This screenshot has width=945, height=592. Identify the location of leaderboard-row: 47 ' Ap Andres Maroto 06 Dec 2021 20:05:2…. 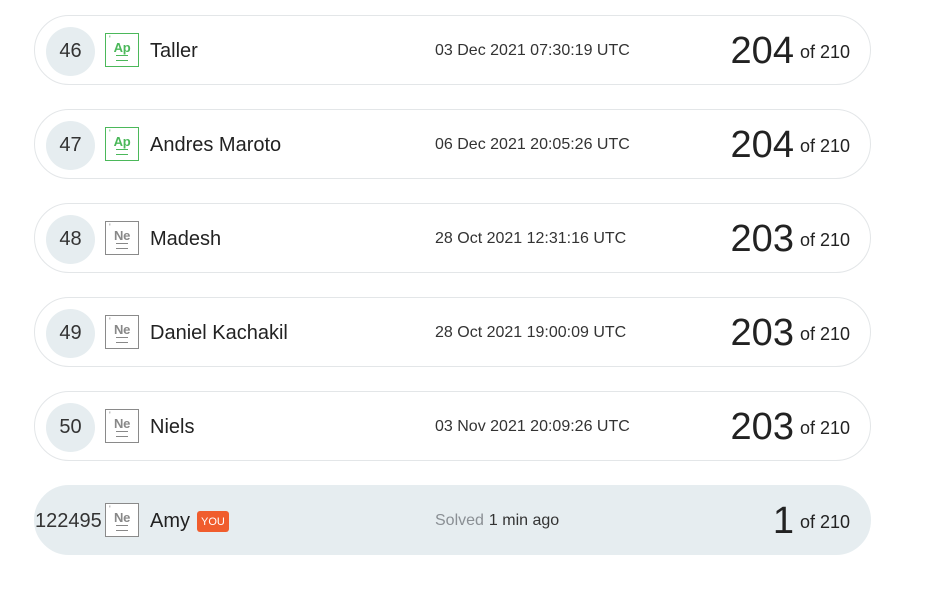
(452, 144).